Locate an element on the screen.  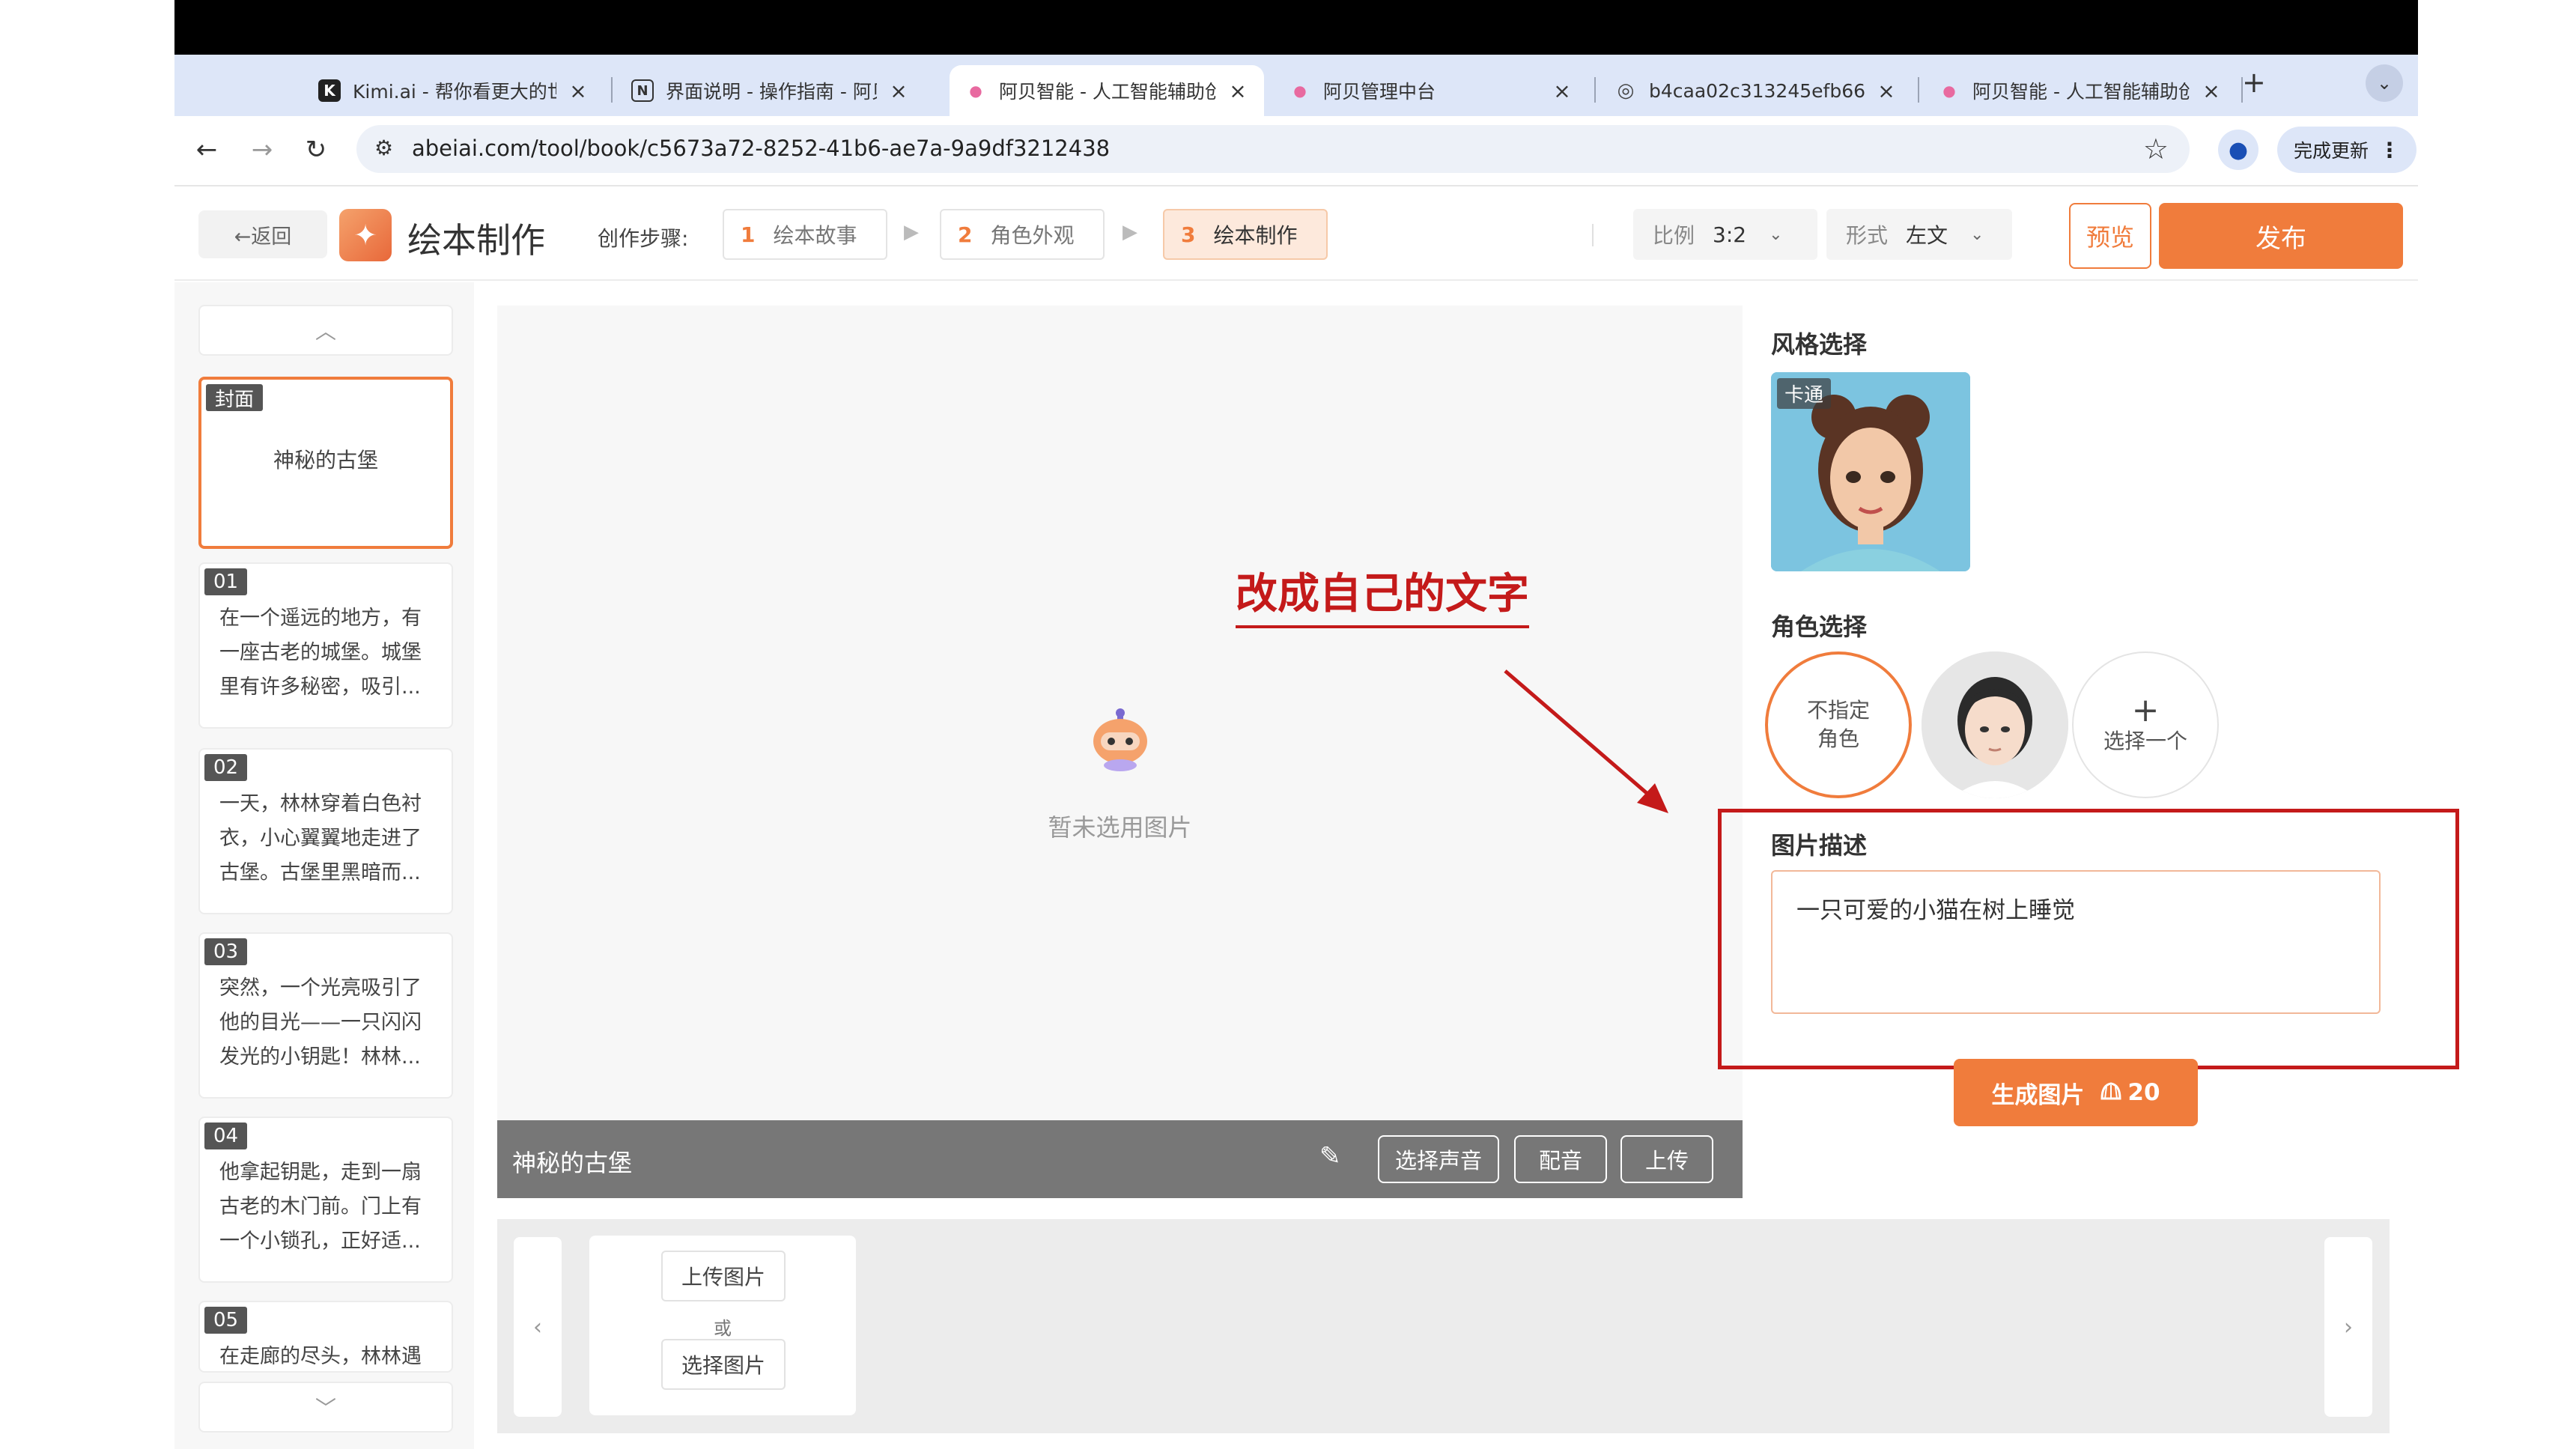
role-add-button: + 选择一个 is located at coordinates (2145, 724).